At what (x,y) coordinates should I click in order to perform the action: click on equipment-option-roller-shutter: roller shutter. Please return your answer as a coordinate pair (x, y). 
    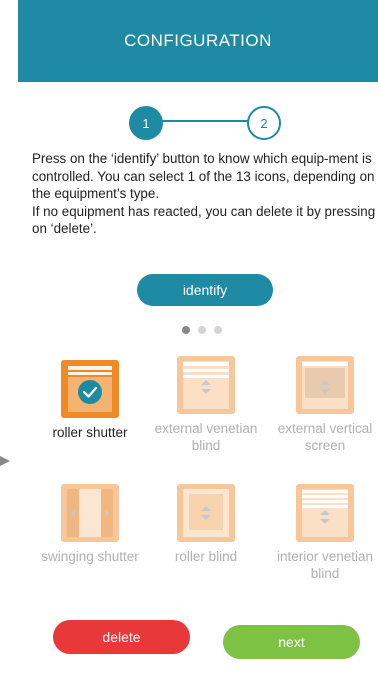
    Looking at the image, I should click on (90, 400).